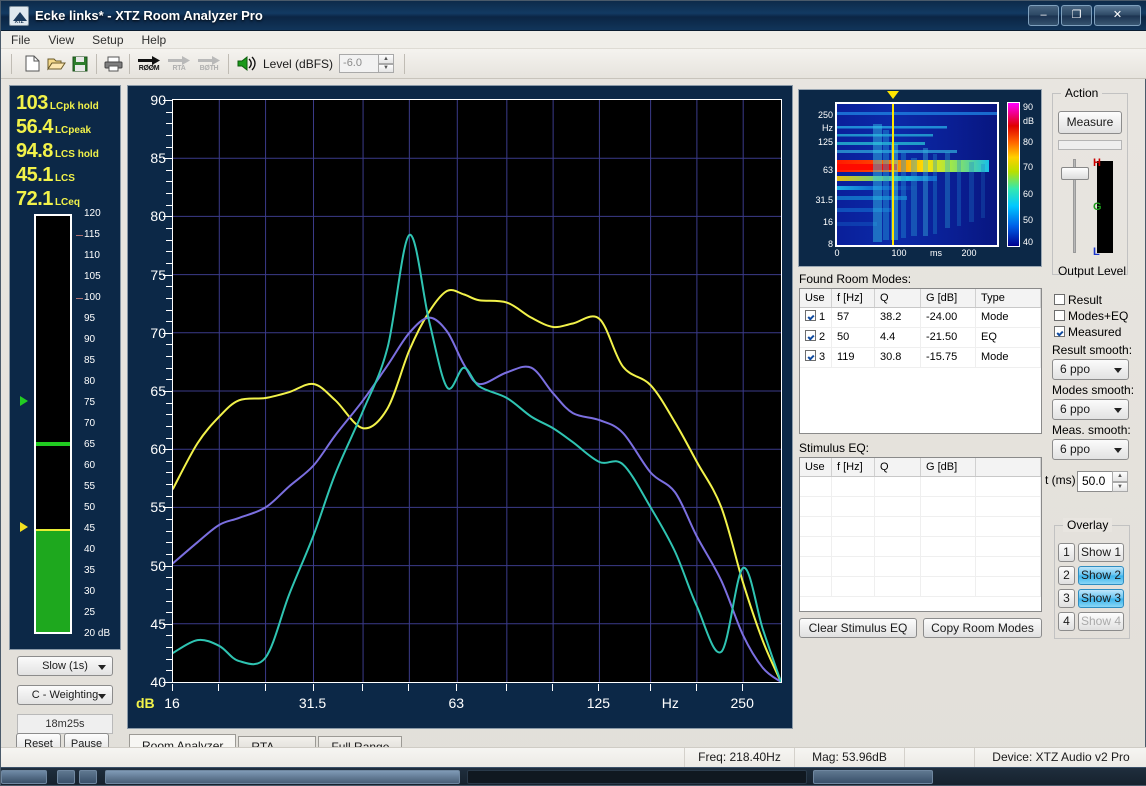 This screenshot has width=1146, height=786. I want to click on spl-value: 94.8, so click(34, 151).